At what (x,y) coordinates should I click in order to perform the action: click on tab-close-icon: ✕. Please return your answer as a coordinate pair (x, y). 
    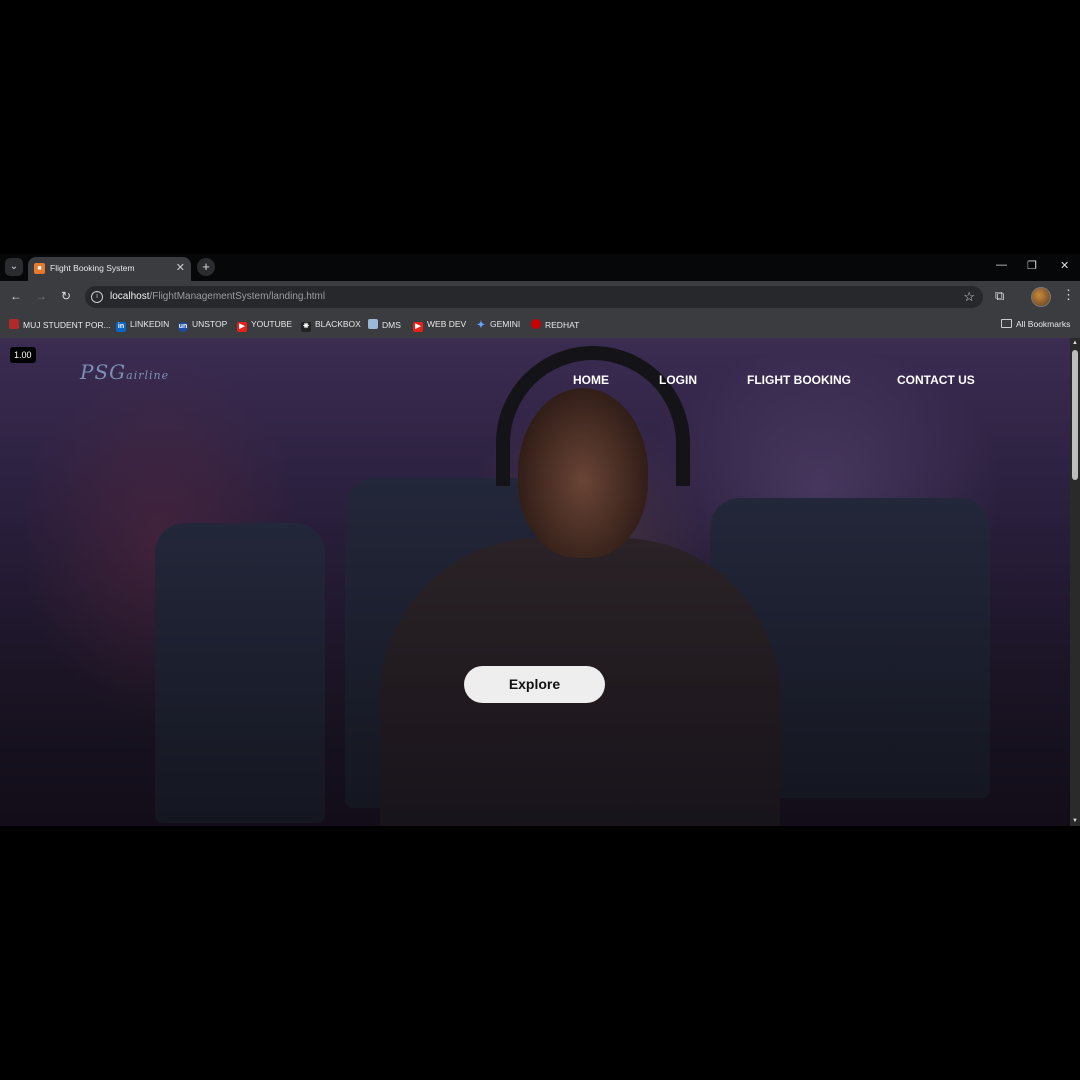
    Looking at the image, I should click on (180, 267).